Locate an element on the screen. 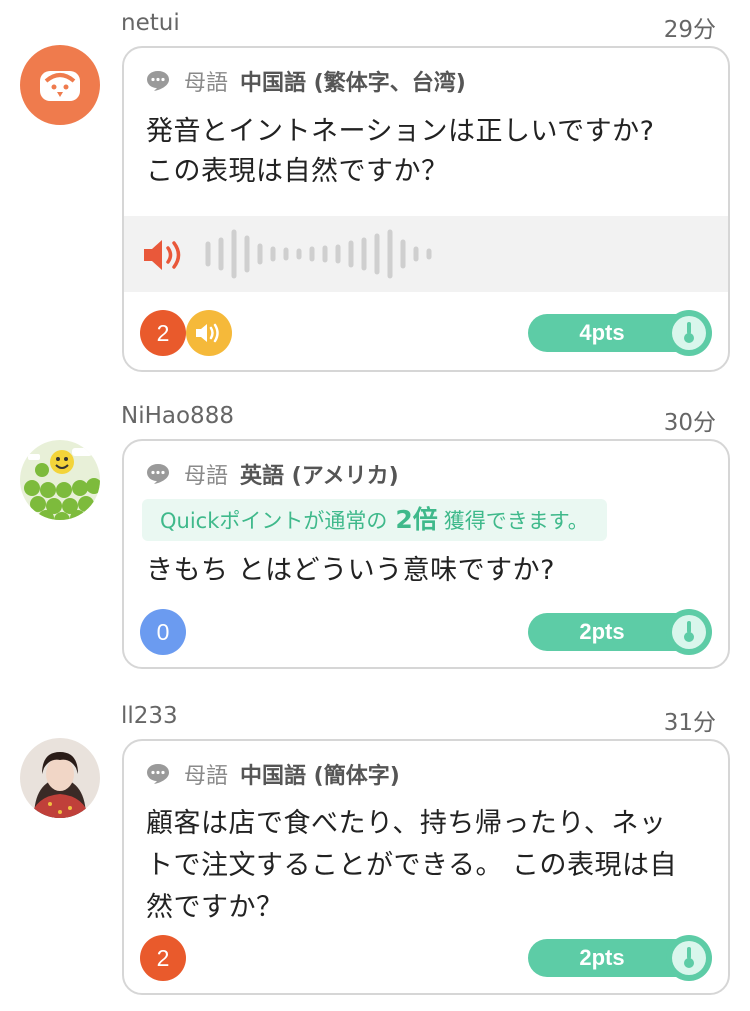  timestamp: 31分 is located at coordinates (689, 723).